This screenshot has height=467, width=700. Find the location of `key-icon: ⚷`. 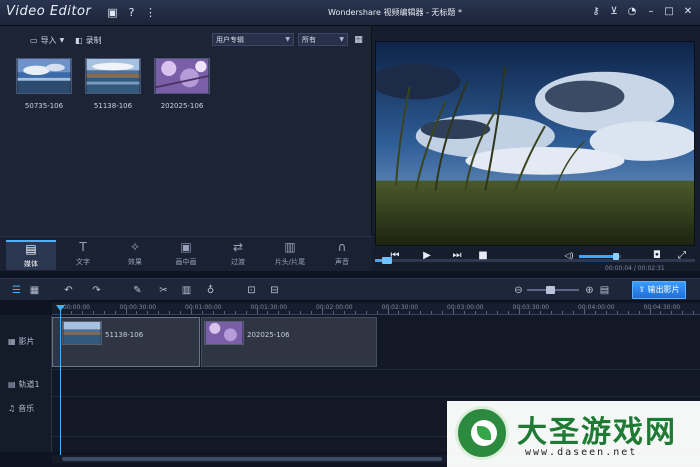

key-icon: ⚷ is located at coordinates (596, 12).